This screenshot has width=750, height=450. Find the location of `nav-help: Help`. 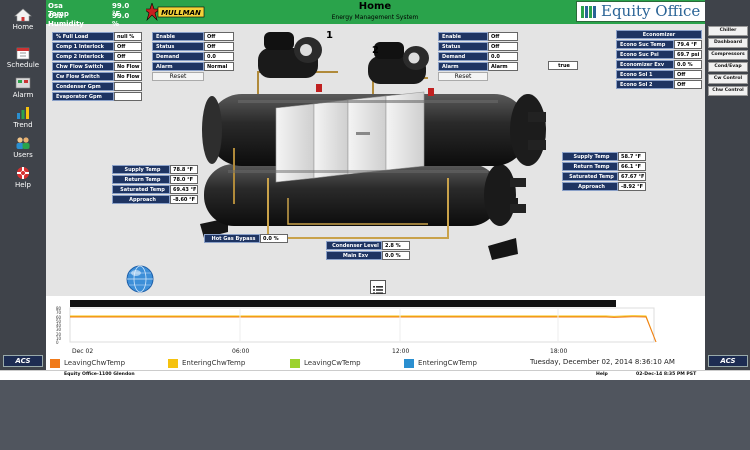

nav-help: Help is located at coordinates (23, 177).